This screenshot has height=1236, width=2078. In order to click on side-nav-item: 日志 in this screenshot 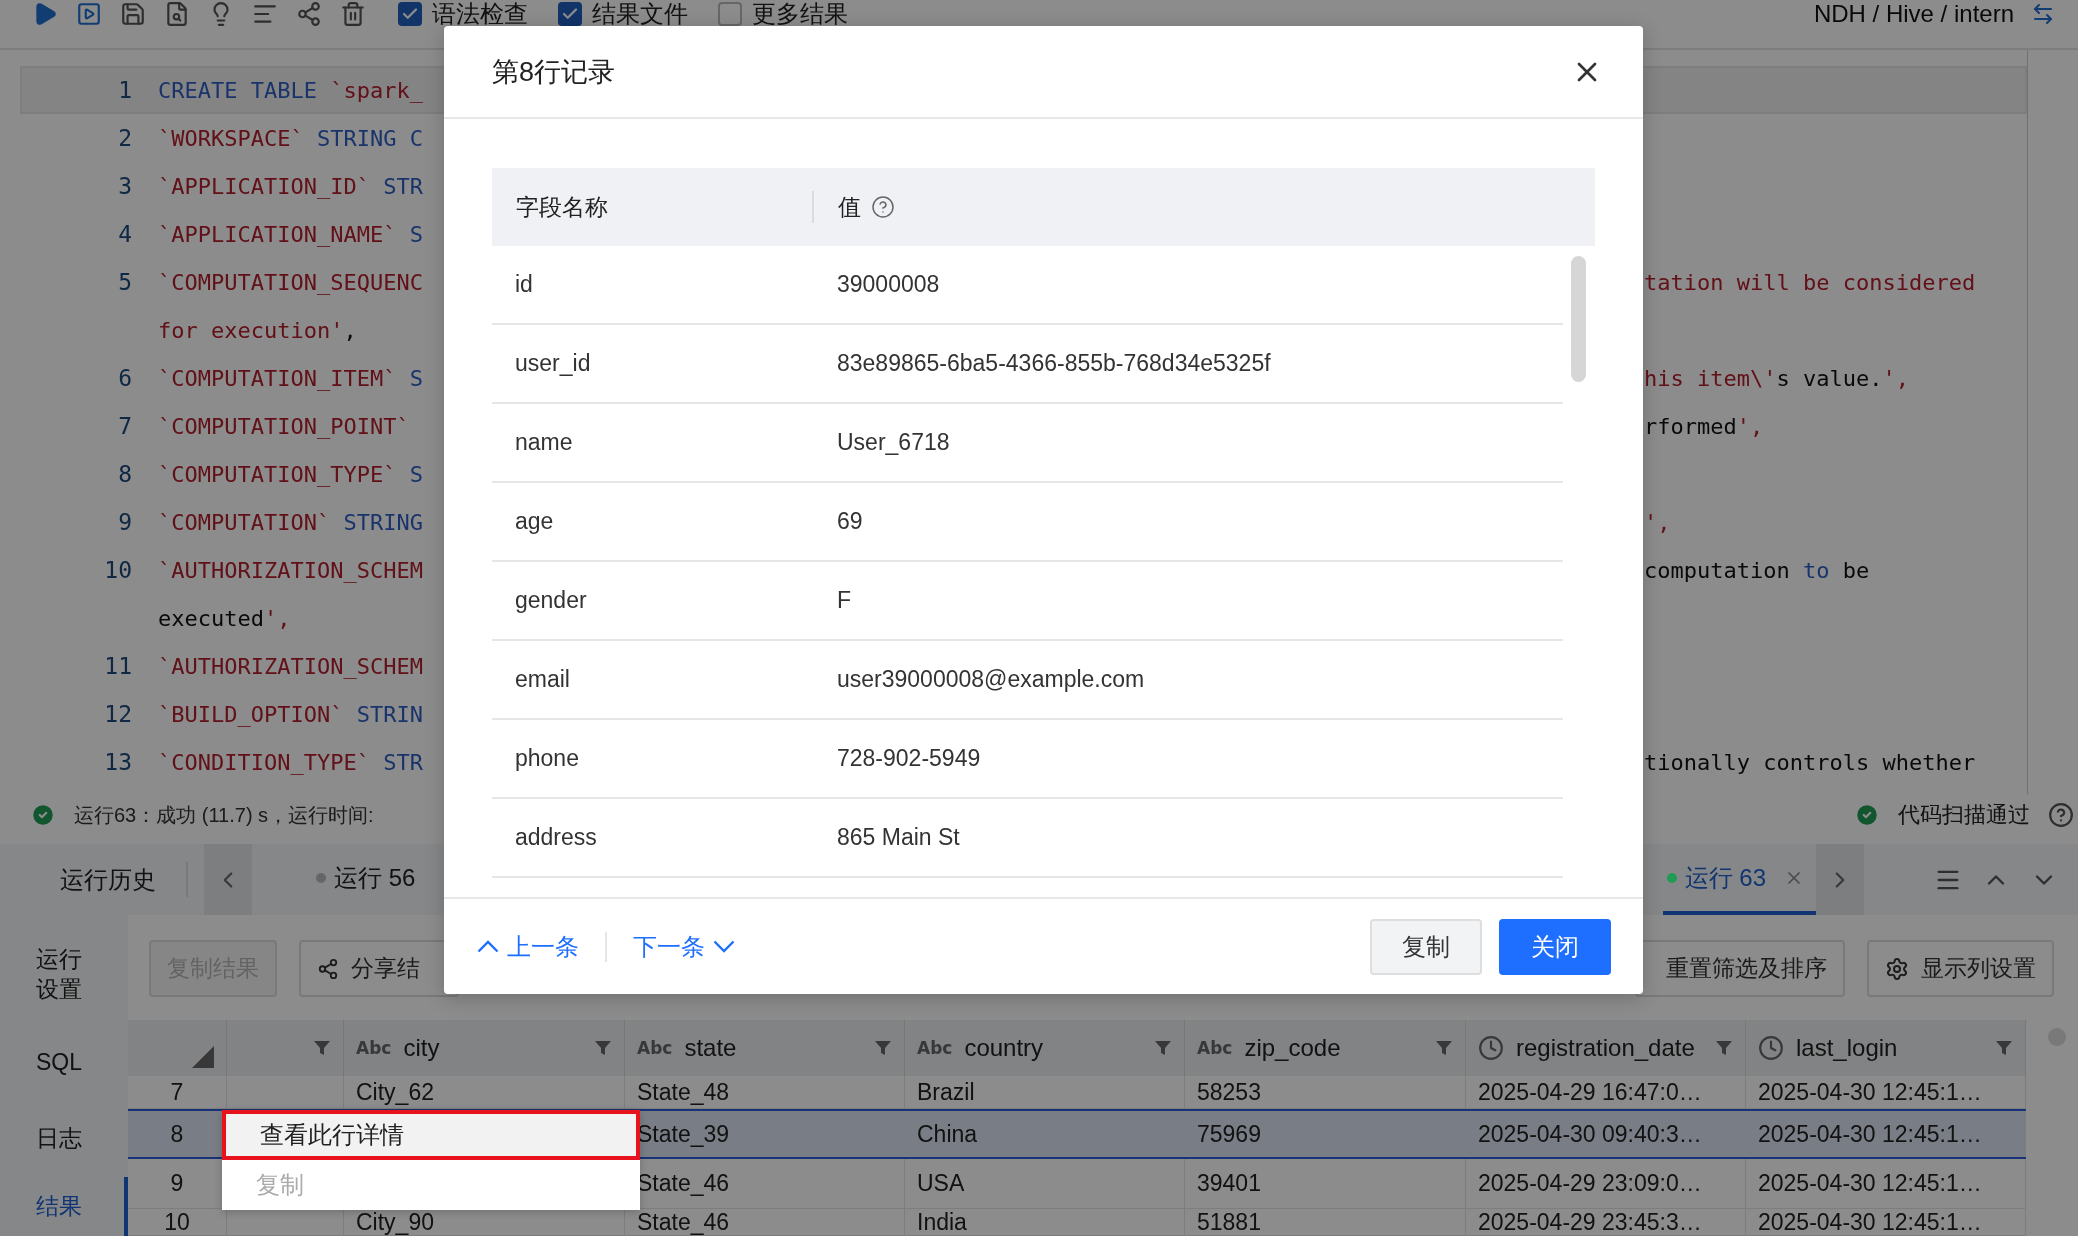, I will do `click(64, 1139)`.